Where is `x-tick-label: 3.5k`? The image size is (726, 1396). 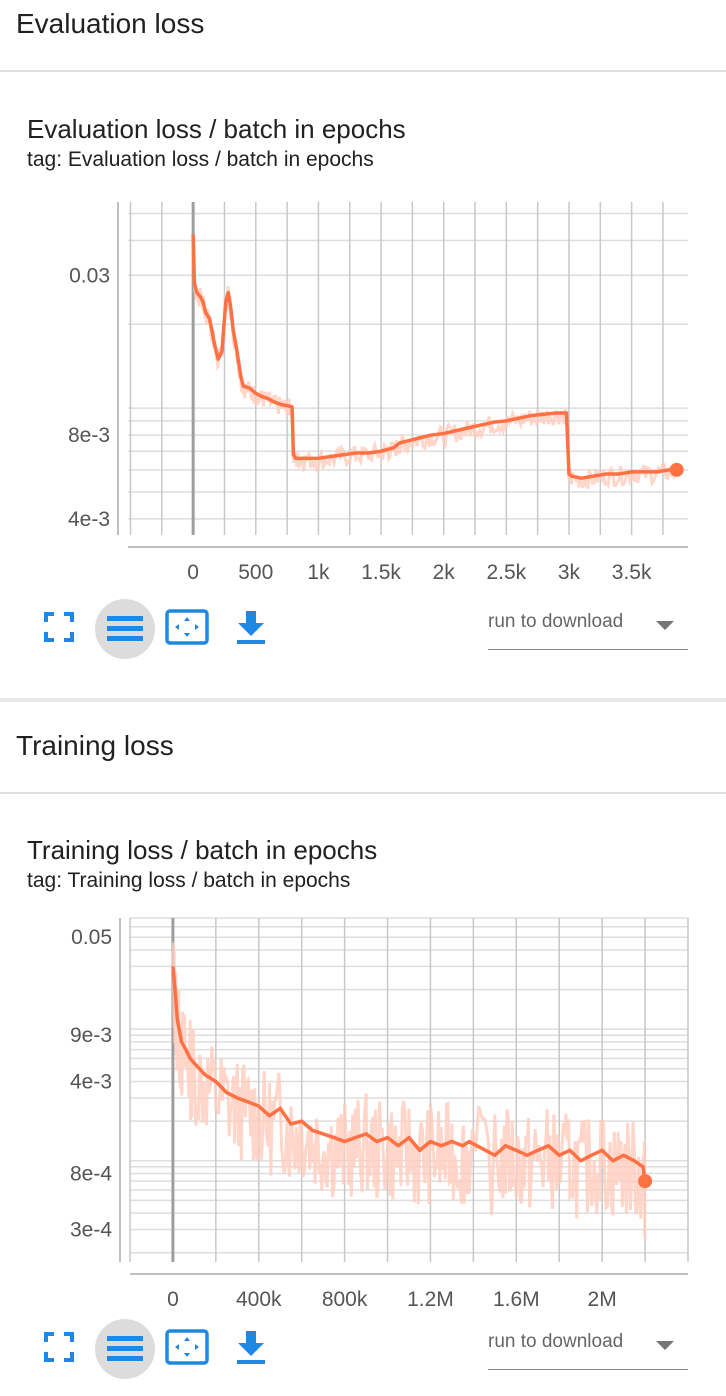
x-tick-label: 3.5k is located at coordinates (632, 572).